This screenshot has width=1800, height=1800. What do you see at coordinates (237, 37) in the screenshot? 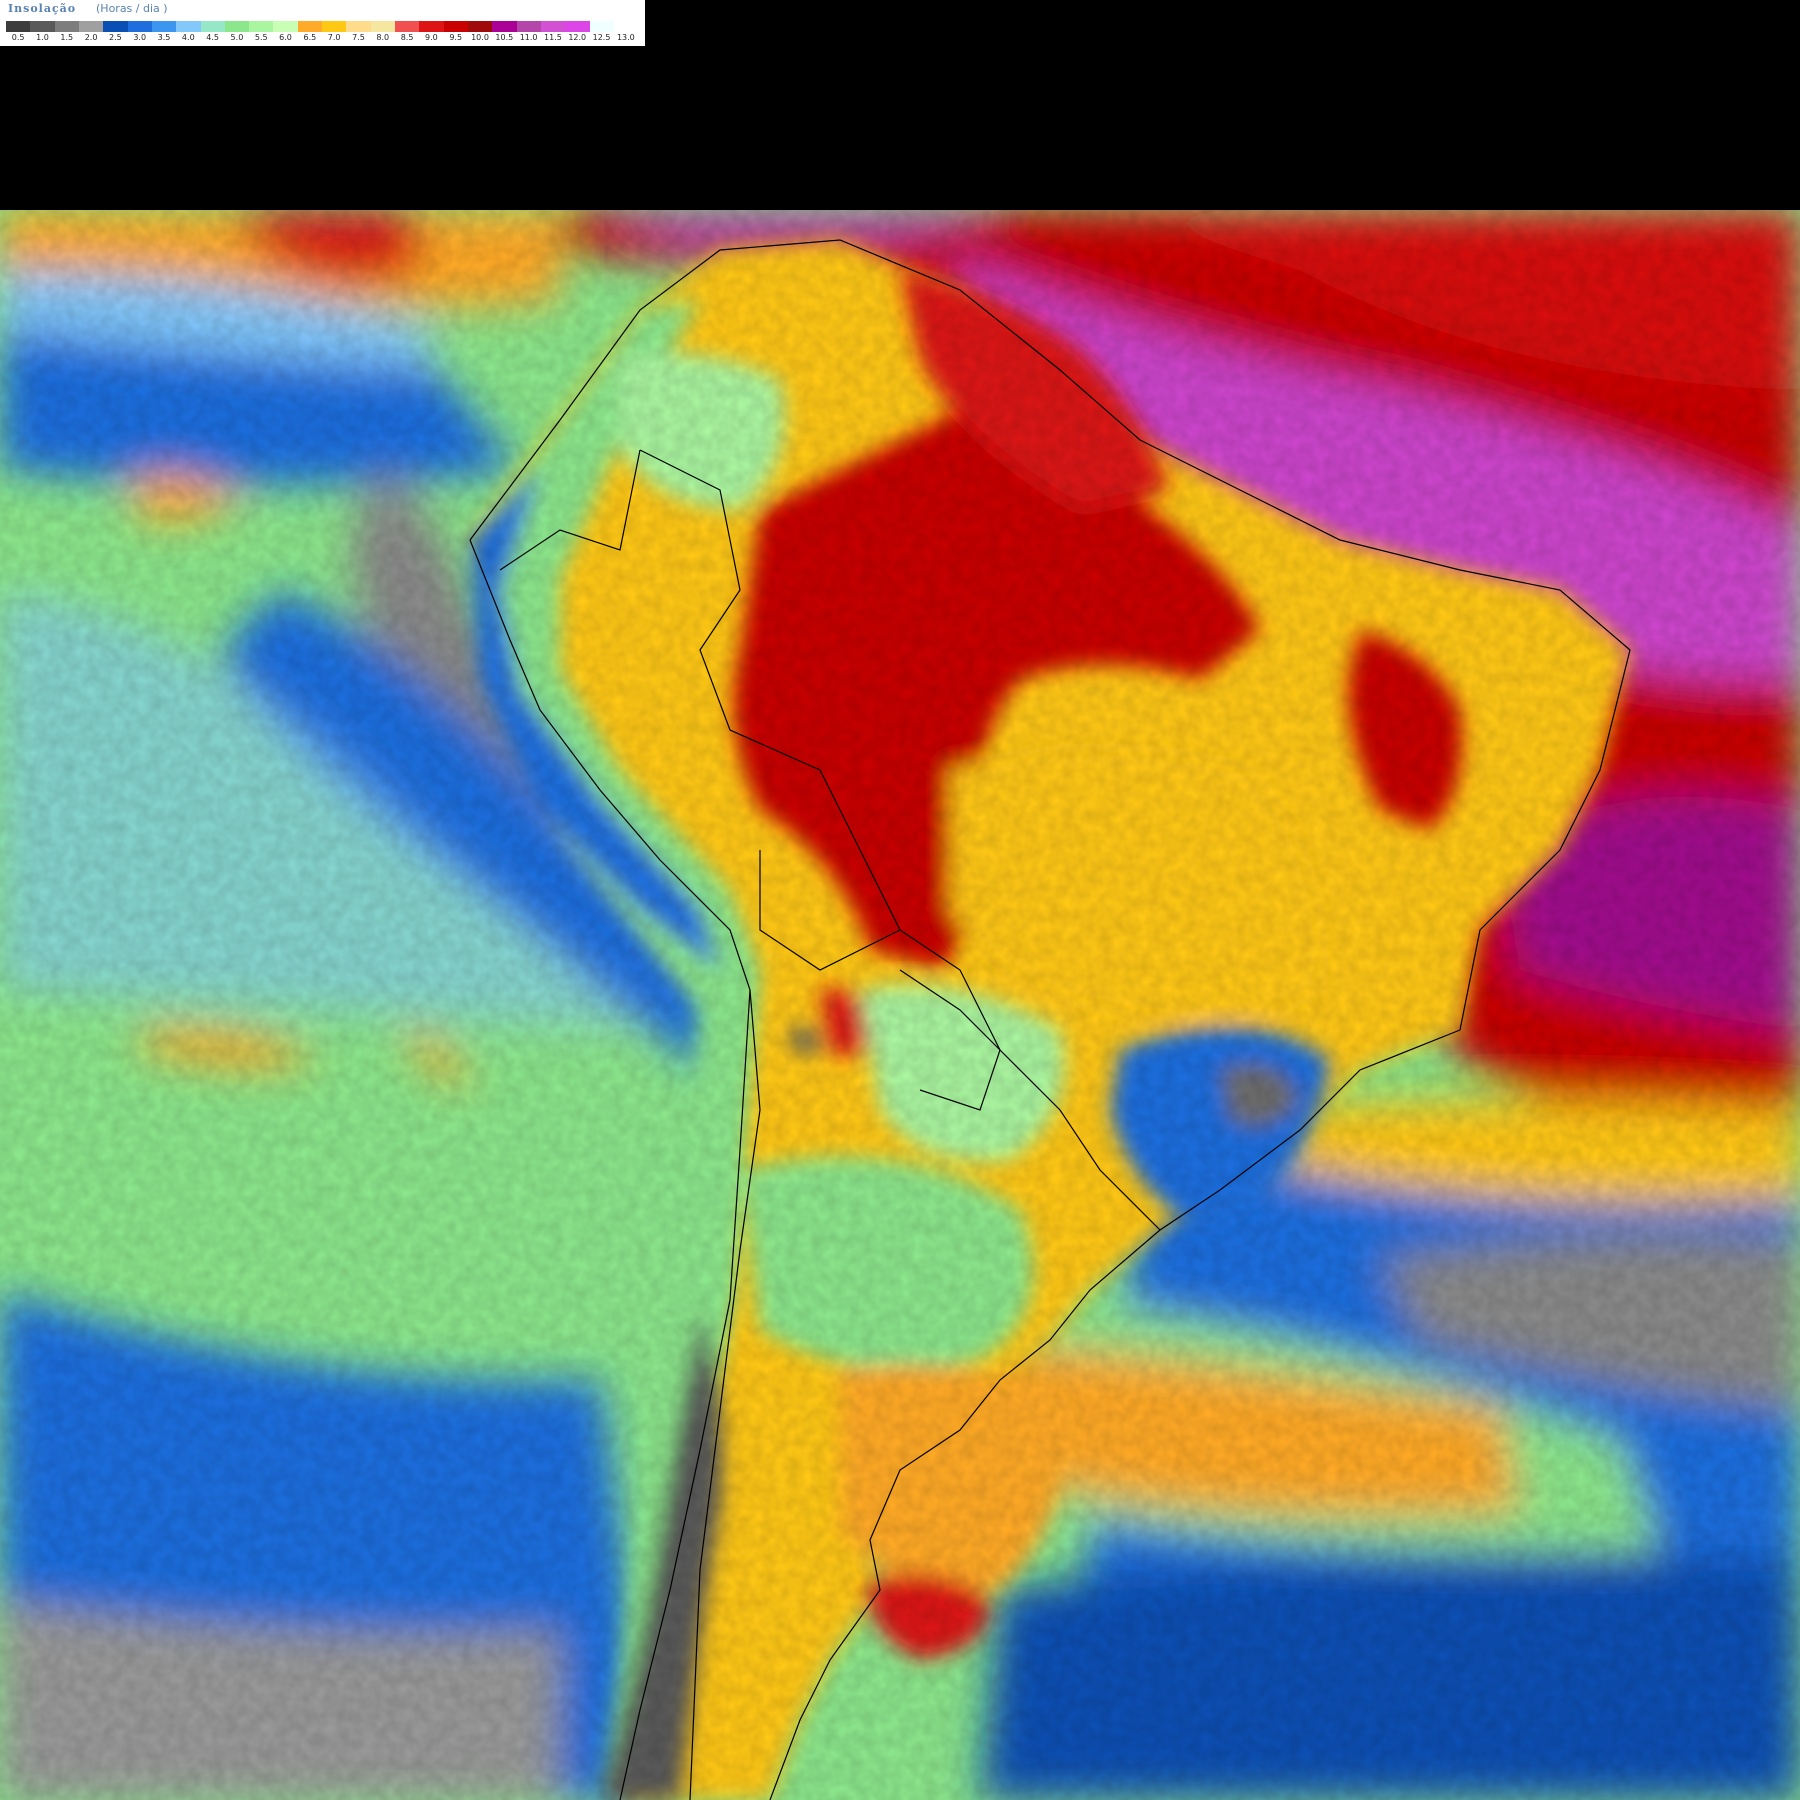
I see `legend-tick-label: 5.0` at bounding box center [237, 37].